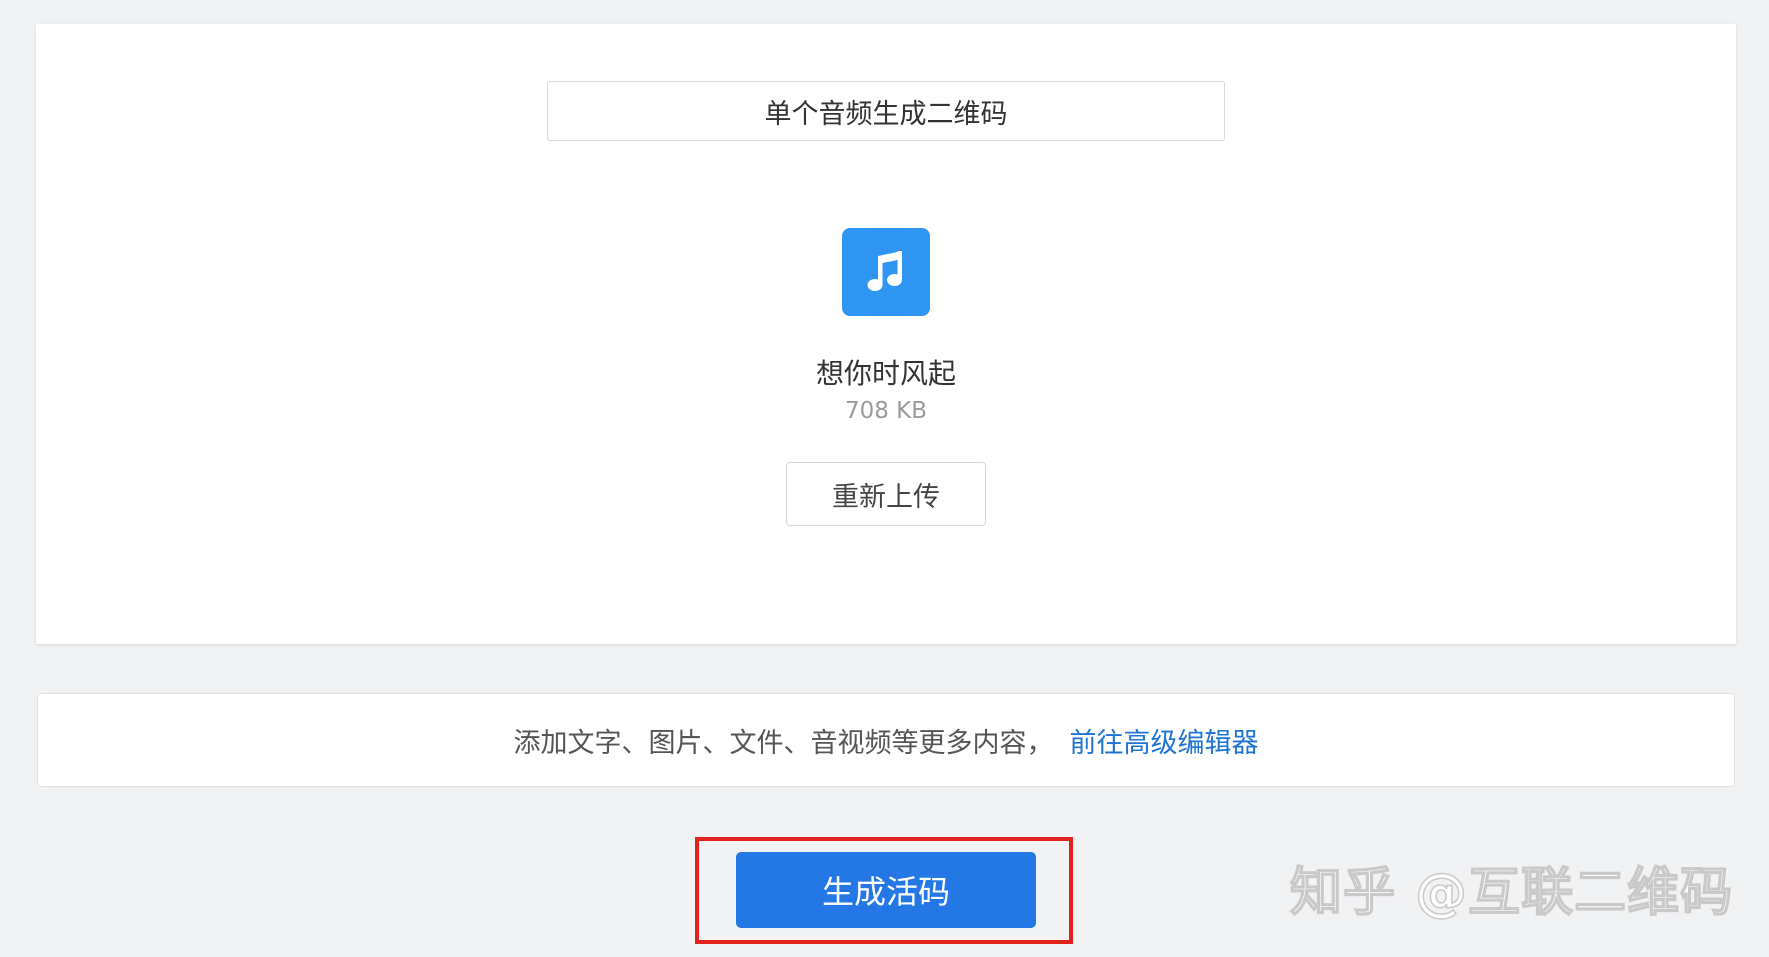 The width and height of the screenshot is (1769, 957). I want to click on watermark: 知乎 @互联二维码, so click(1511, 893).